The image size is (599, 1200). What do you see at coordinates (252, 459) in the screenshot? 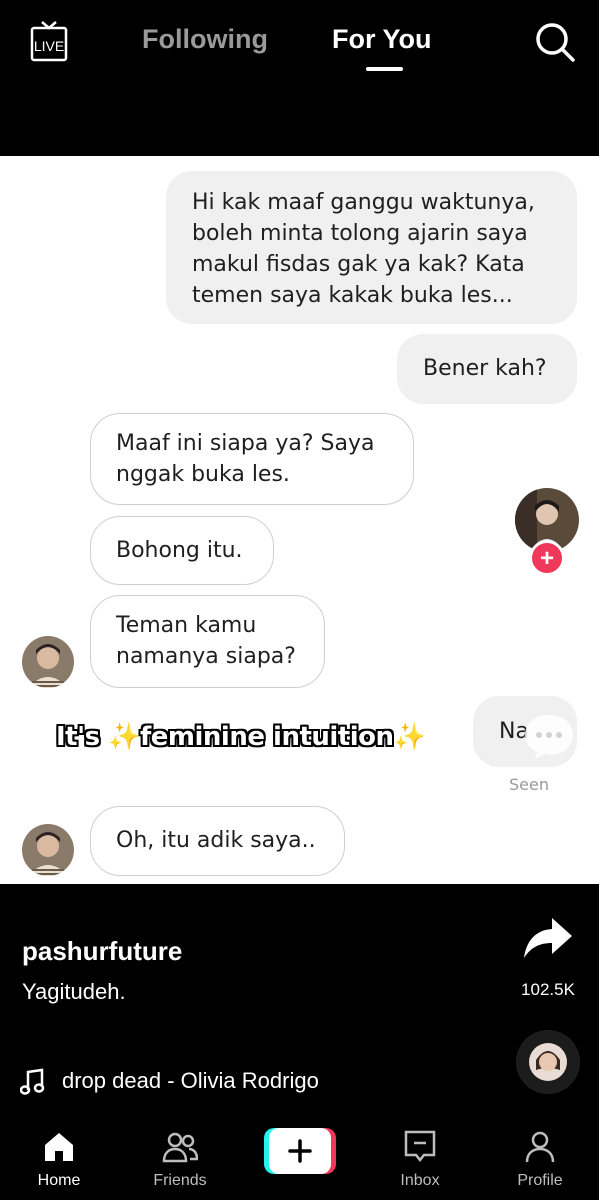
I see `chat-bubble-incoming: Maaf ini siapa ya? Saya nggak buka les.` at bounding box center [252, 459].